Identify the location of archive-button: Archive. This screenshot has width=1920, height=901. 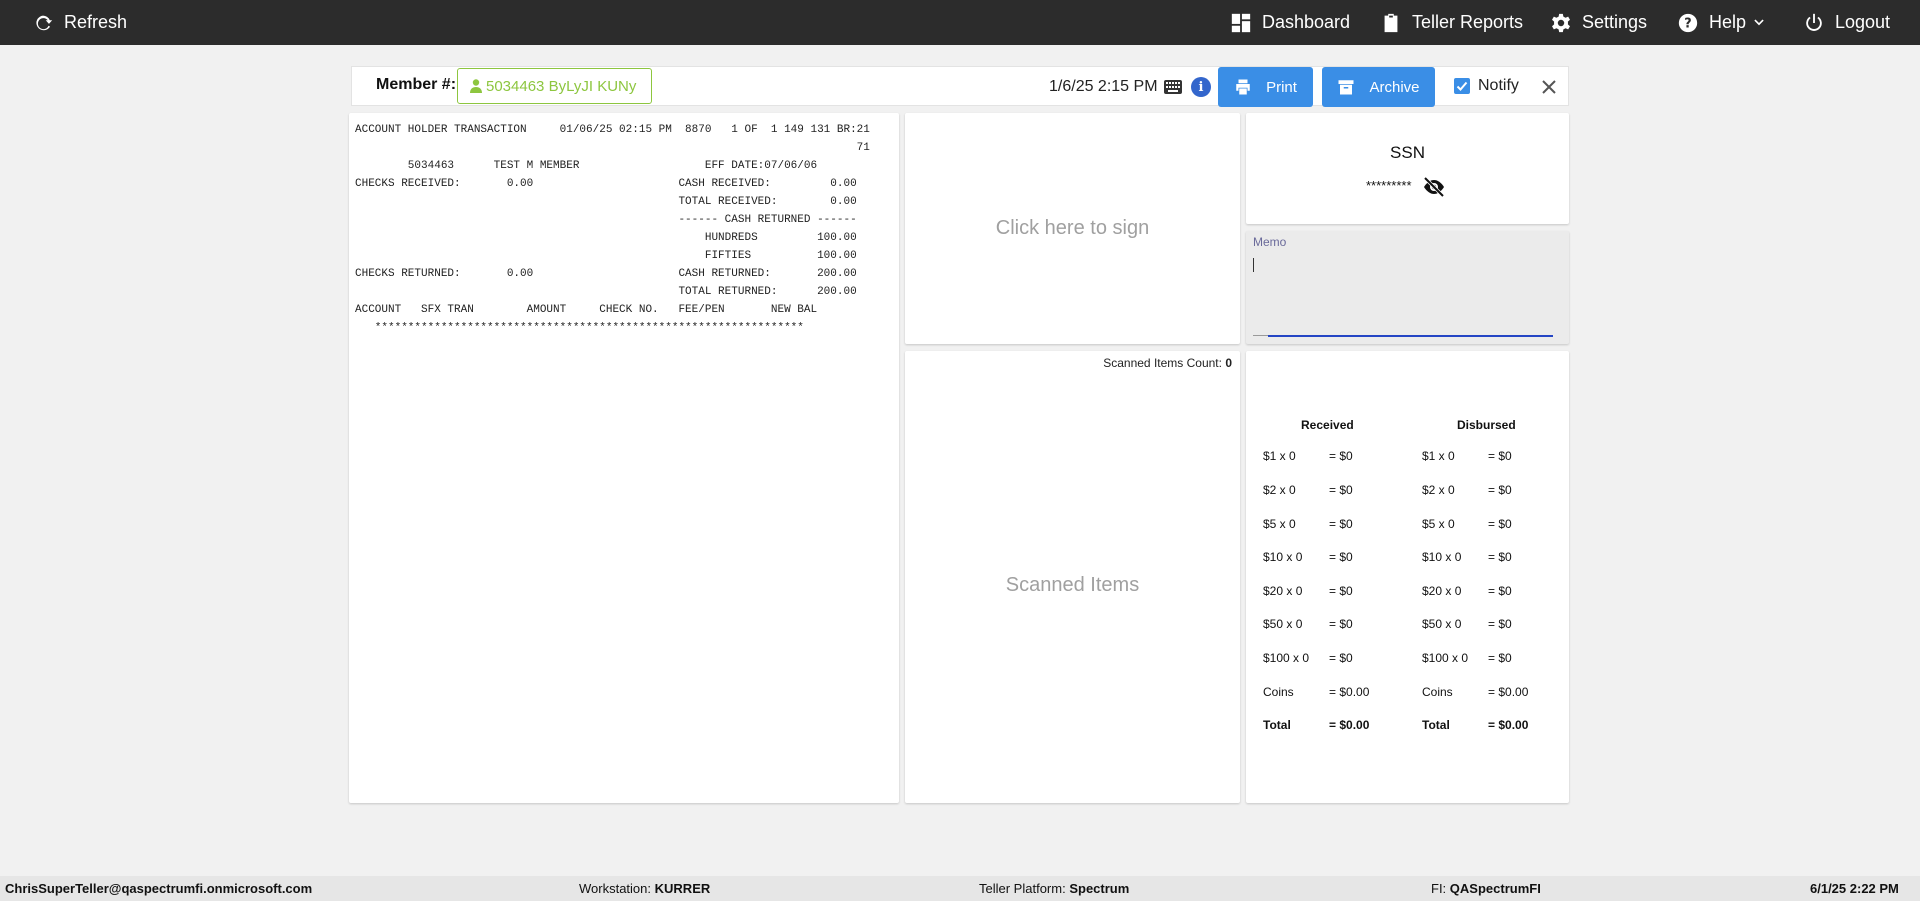
(1378, 87).